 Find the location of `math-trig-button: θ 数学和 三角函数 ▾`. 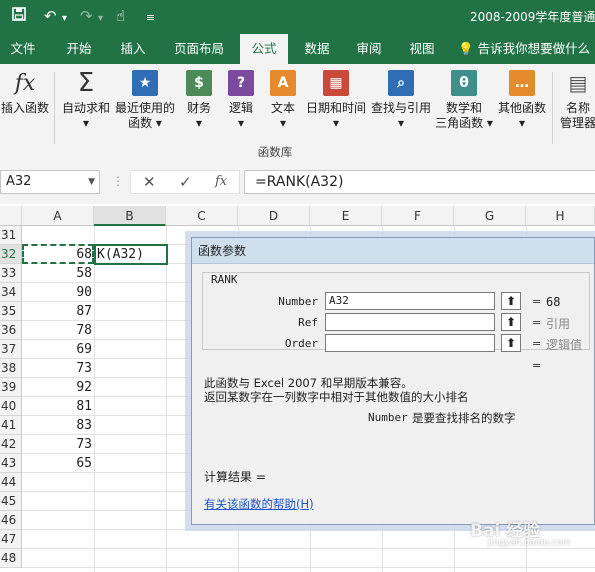

math-trig-button: θ 数学和 三角函数 ▾ is located at coordinates (464, 100).